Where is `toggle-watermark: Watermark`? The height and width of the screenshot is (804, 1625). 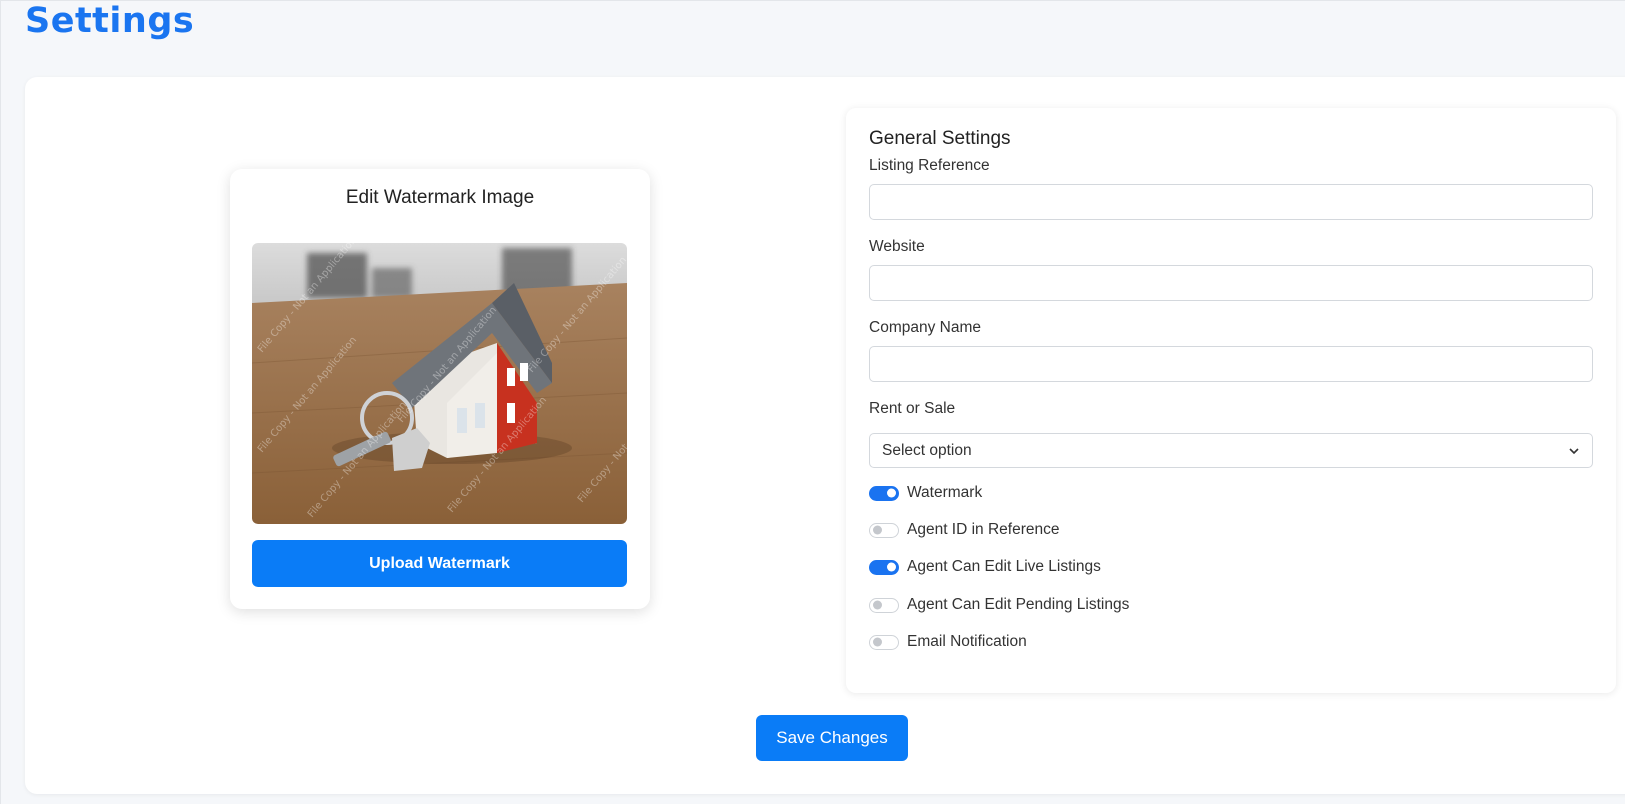
toggle-watermark: Watermark is located at coordinates (925, 493).